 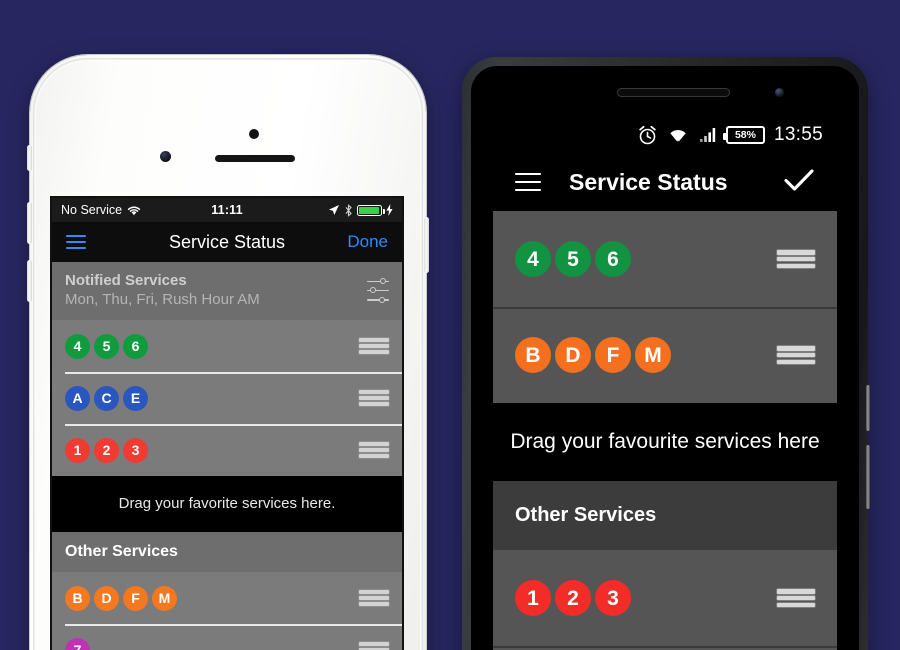 What do you see at coordinates (678, 136) in the screenshot?
I see `wifi-icon` at bounding box center [678, 136].